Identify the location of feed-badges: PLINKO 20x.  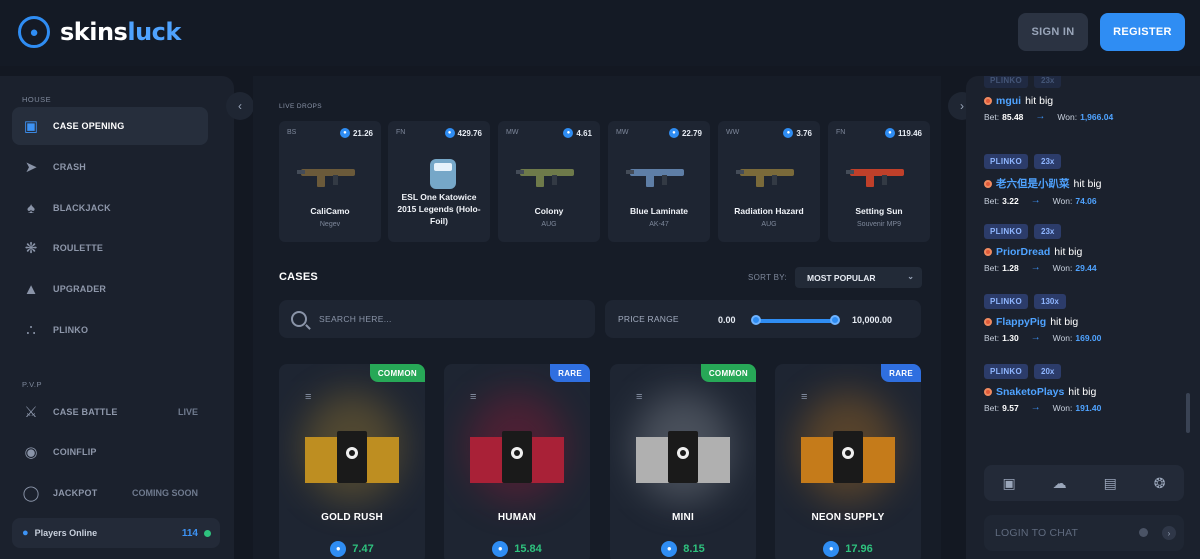
(1084, 371).